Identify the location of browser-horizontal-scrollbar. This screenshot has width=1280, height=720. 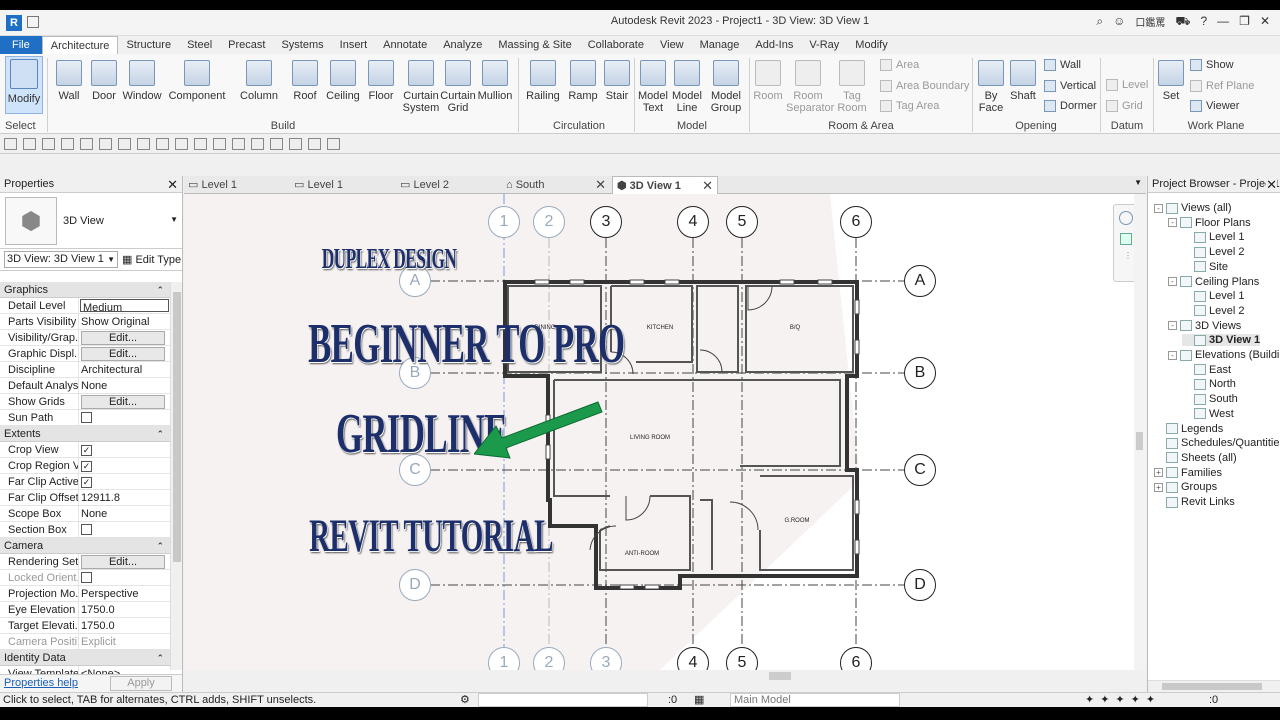
(1214, 686).